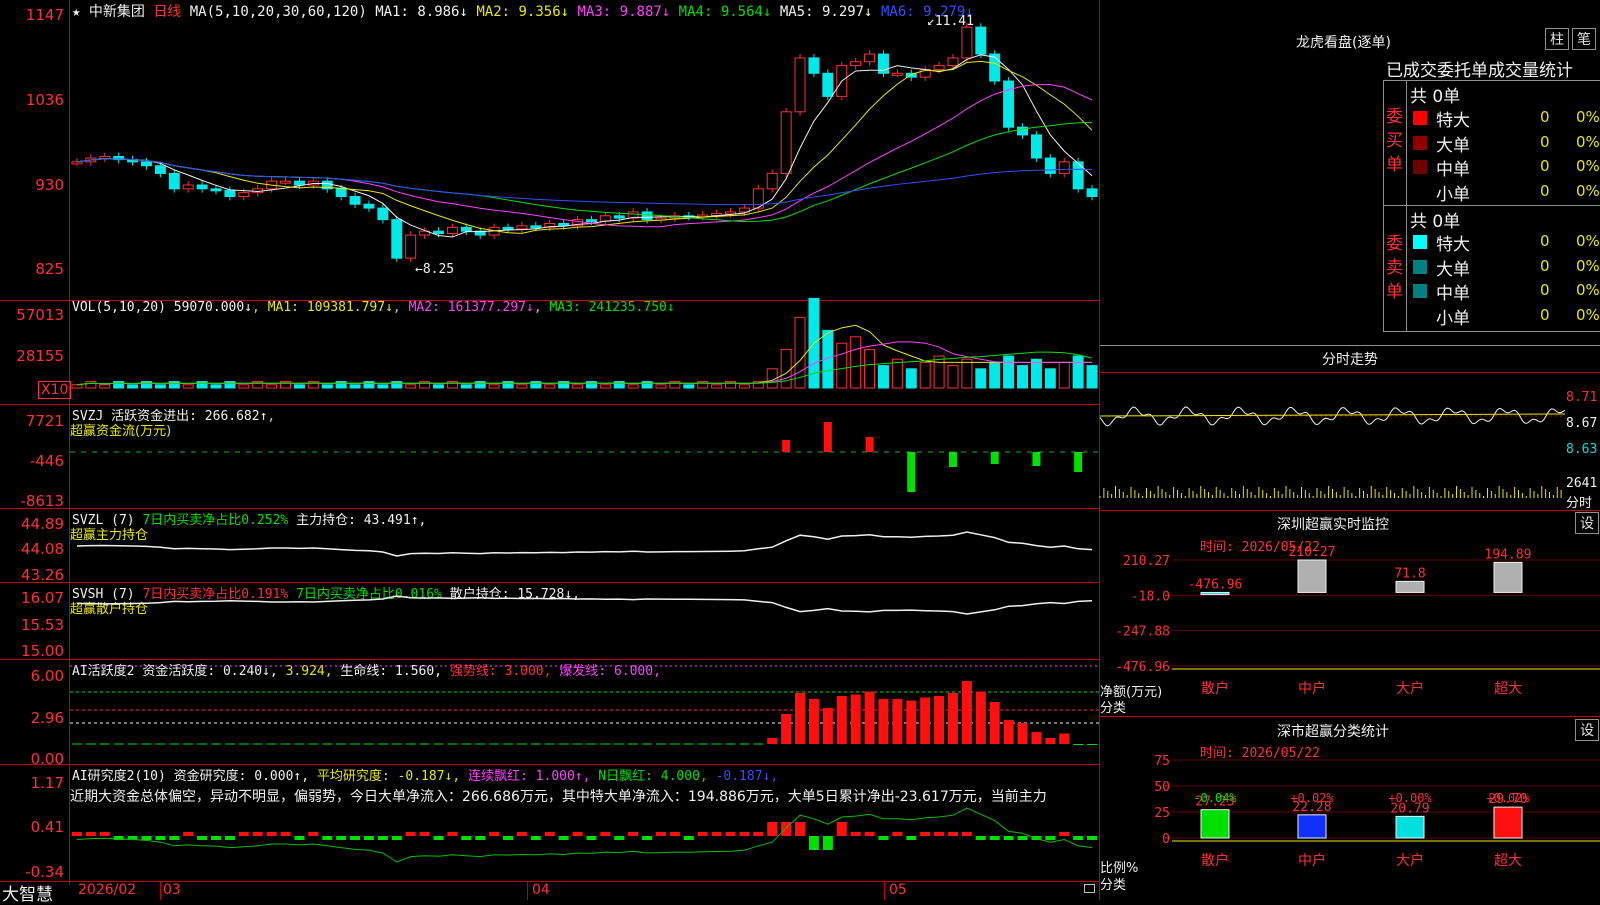 The width and height of the screenshot is (1600, 905). Describe the element at coordinates (47, 759) in the screenshot. I see `ytick-ai1-2: 0.00` at that location.